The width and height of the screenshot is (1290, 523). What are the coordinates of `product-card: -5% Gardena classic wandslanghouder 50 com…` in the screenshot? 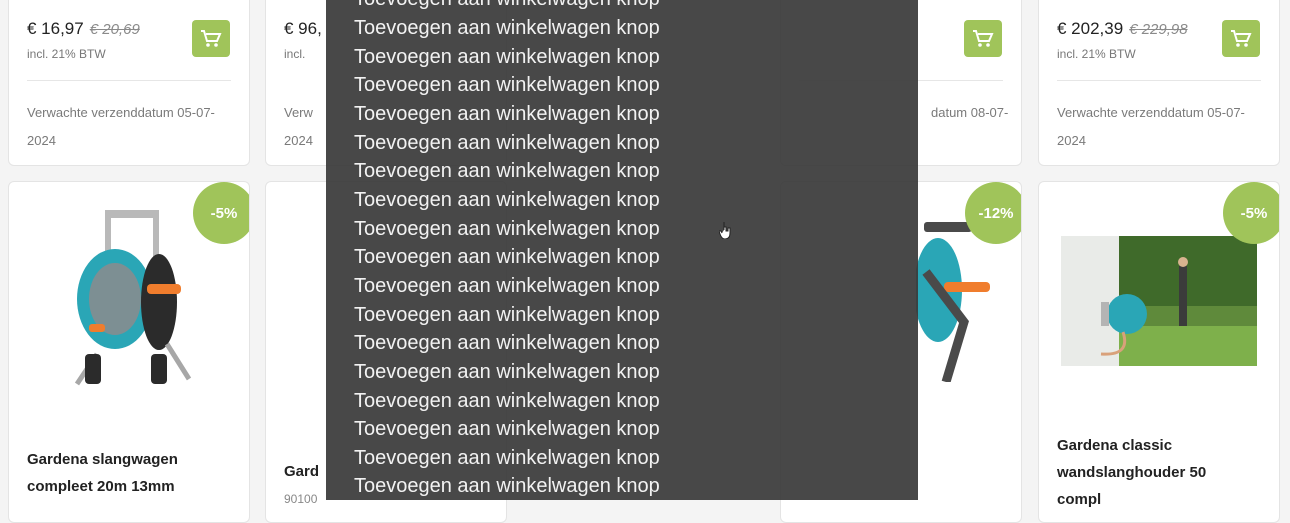 It's located at (1159, 352).